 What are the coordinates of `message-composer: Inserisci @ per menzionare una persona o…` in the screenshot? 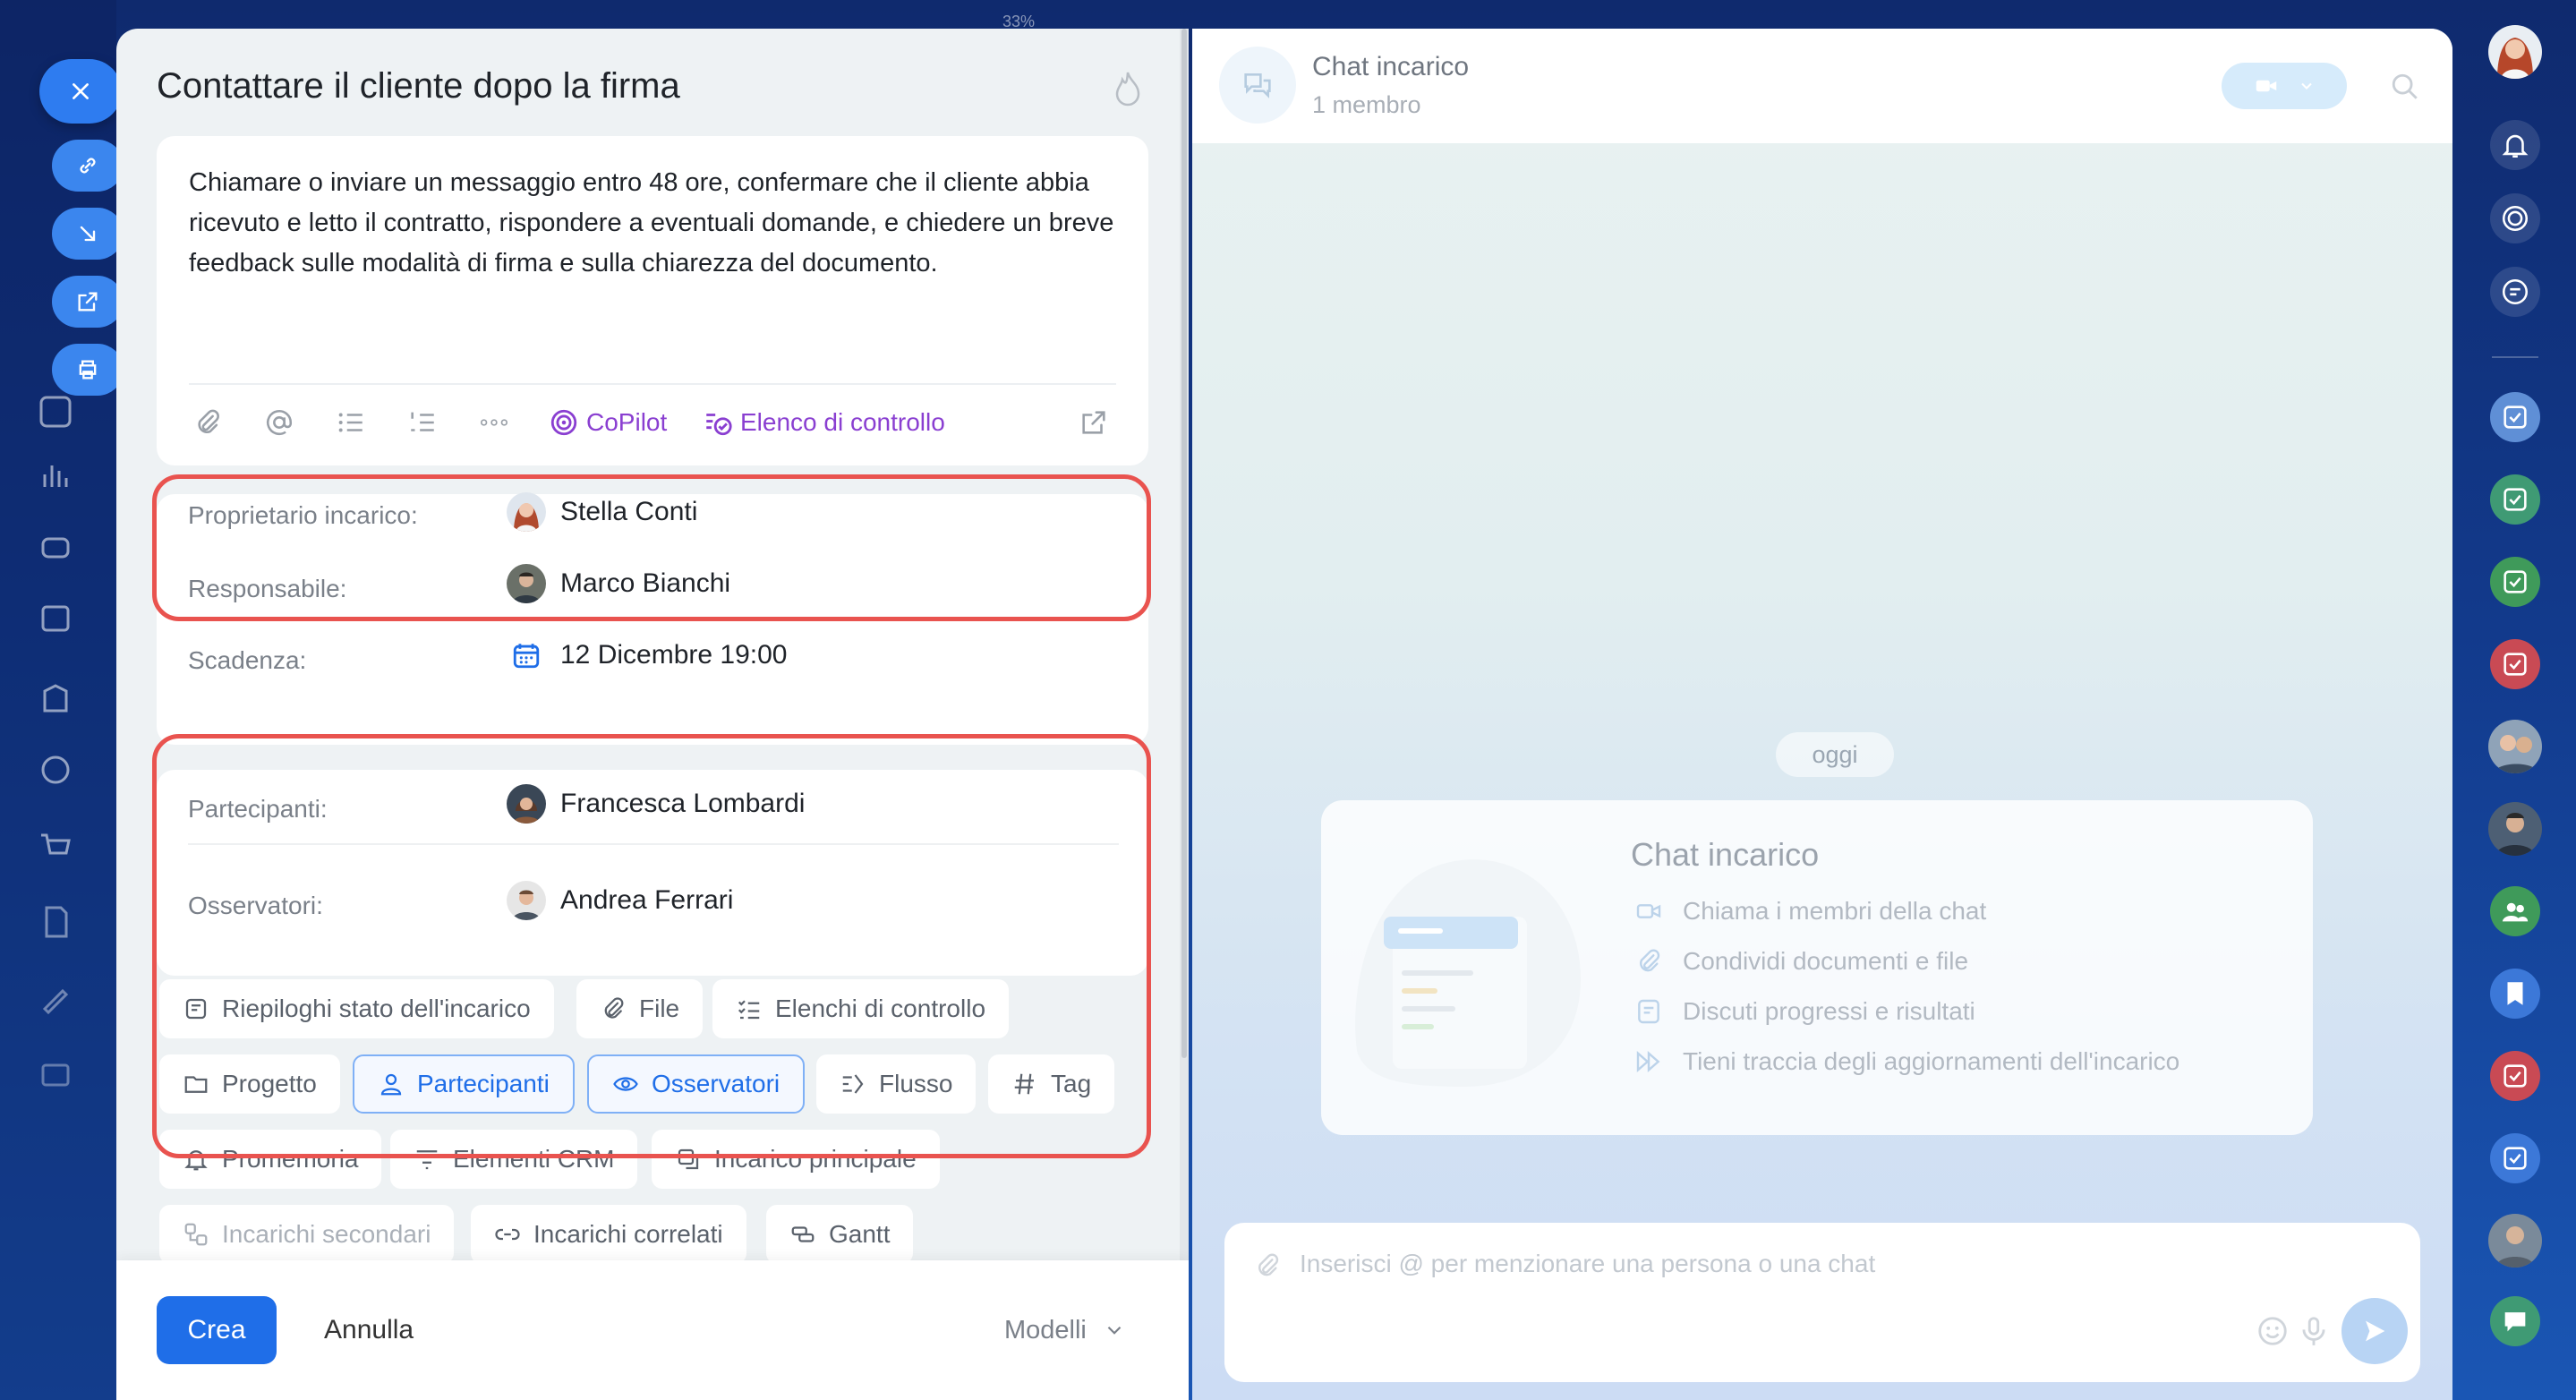 It's located at (1822, 1302).